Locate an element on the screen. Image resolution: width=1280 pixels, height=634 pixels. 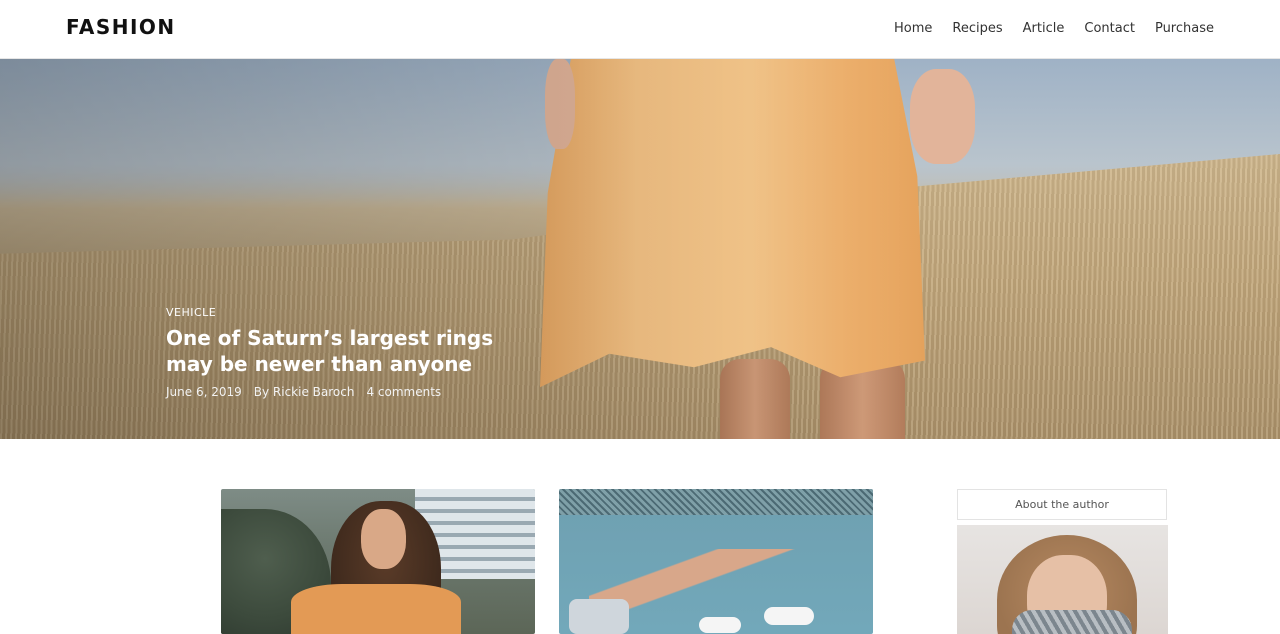
hero-date: June 6, 2019 is located at coordinates (204, 392).